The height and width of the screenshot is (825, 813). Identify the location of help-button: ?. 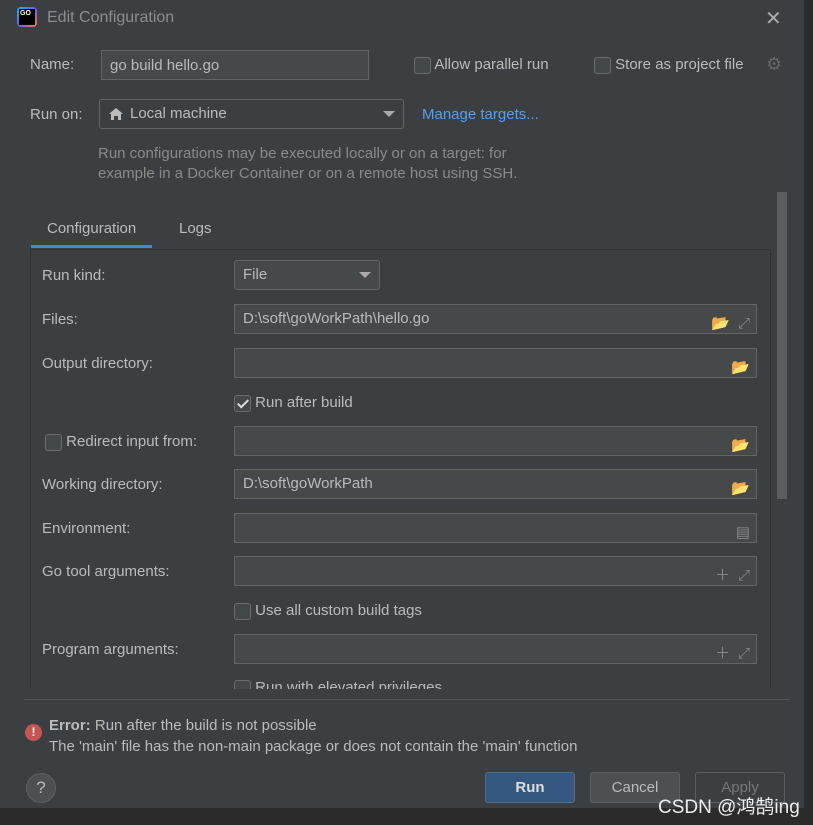
(41, 788).